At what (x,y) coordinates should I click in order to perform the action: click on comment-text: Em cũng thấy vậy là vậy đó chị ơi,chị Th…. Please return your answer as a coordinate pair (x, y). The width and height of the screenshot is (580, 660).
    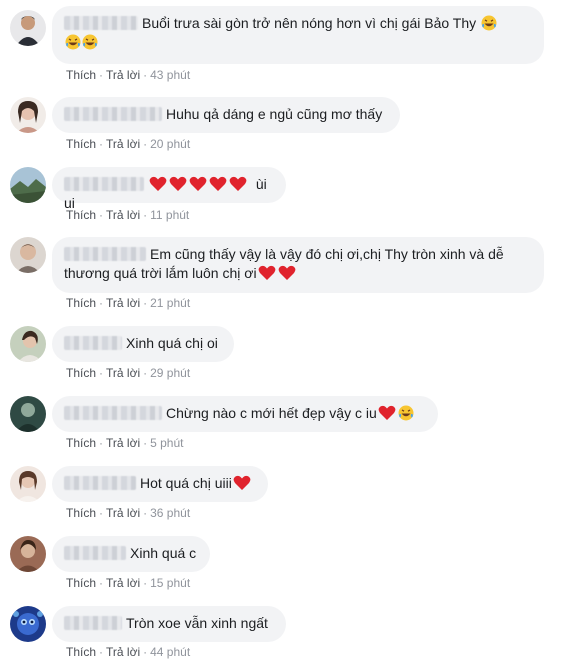
    Looking at the image, I should click on (327, 254).